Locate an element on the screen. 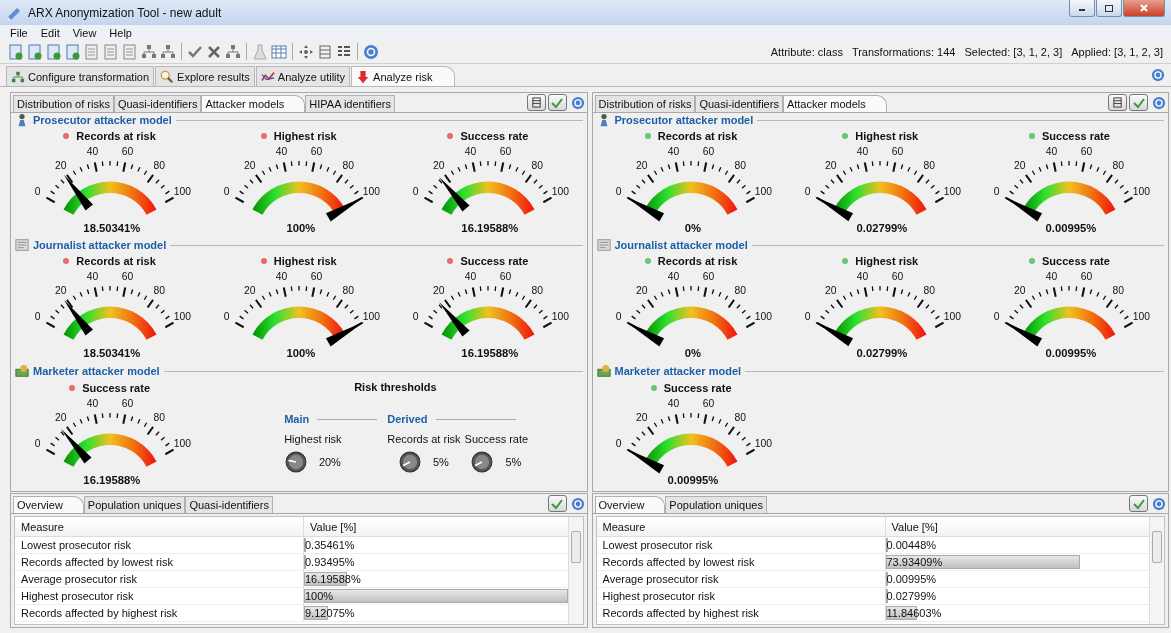  gauge-reading: 16.19588% is located at coordinates (111, 480).